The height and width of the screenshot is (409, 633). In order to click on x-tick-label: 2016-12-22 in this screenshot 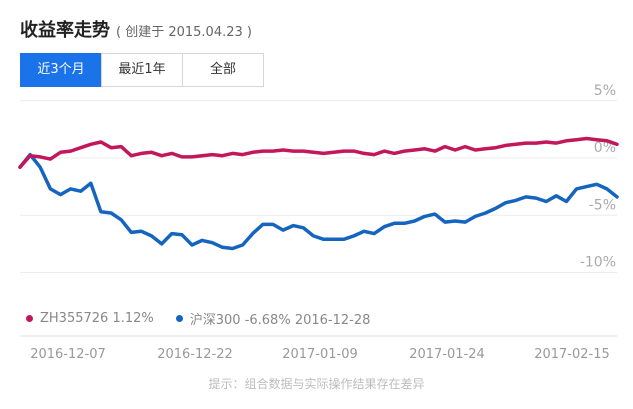, I will do `click(195, 354)`.